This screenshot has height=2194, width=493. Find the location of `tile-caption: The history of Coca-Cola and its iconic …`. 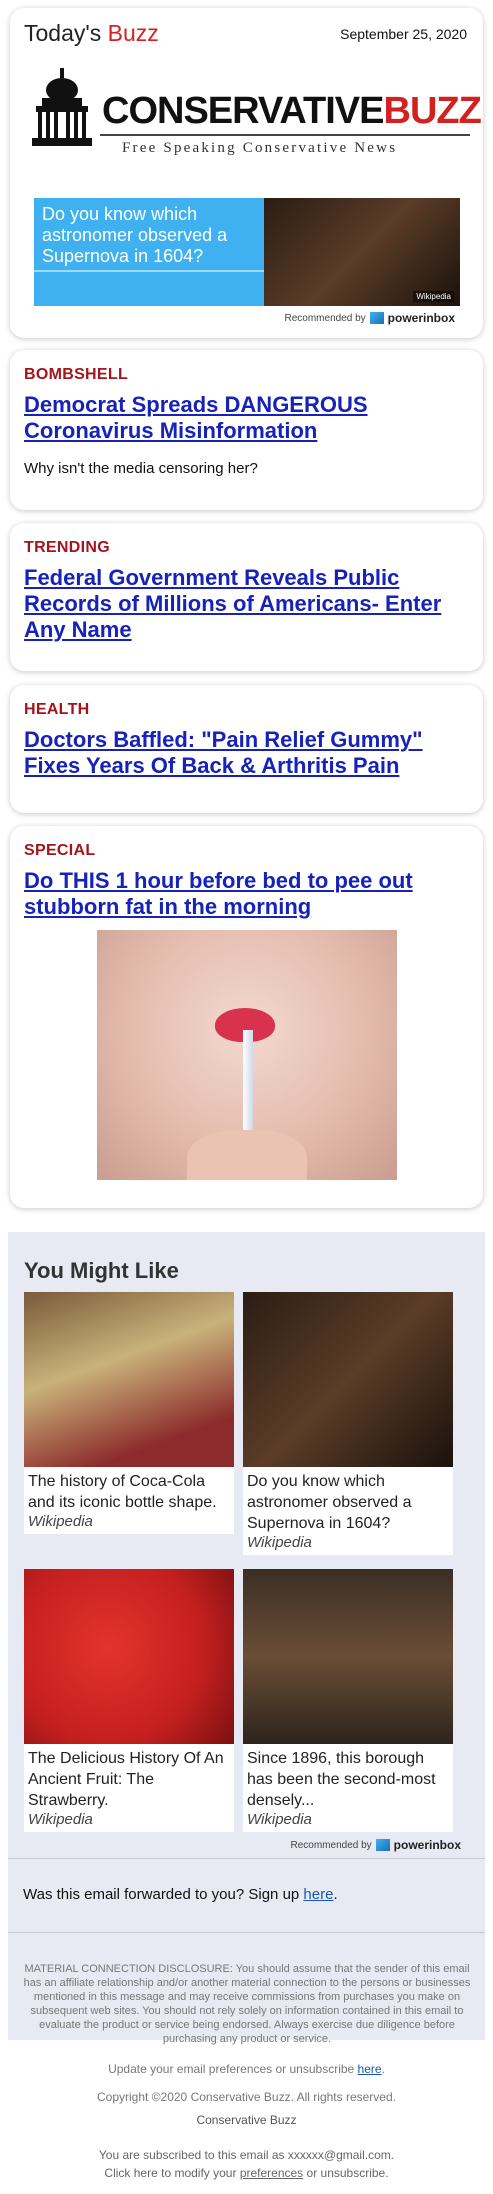

tile-caption: The history of Coca-Cola and its iconic … is located at coordinates (122, 1492).